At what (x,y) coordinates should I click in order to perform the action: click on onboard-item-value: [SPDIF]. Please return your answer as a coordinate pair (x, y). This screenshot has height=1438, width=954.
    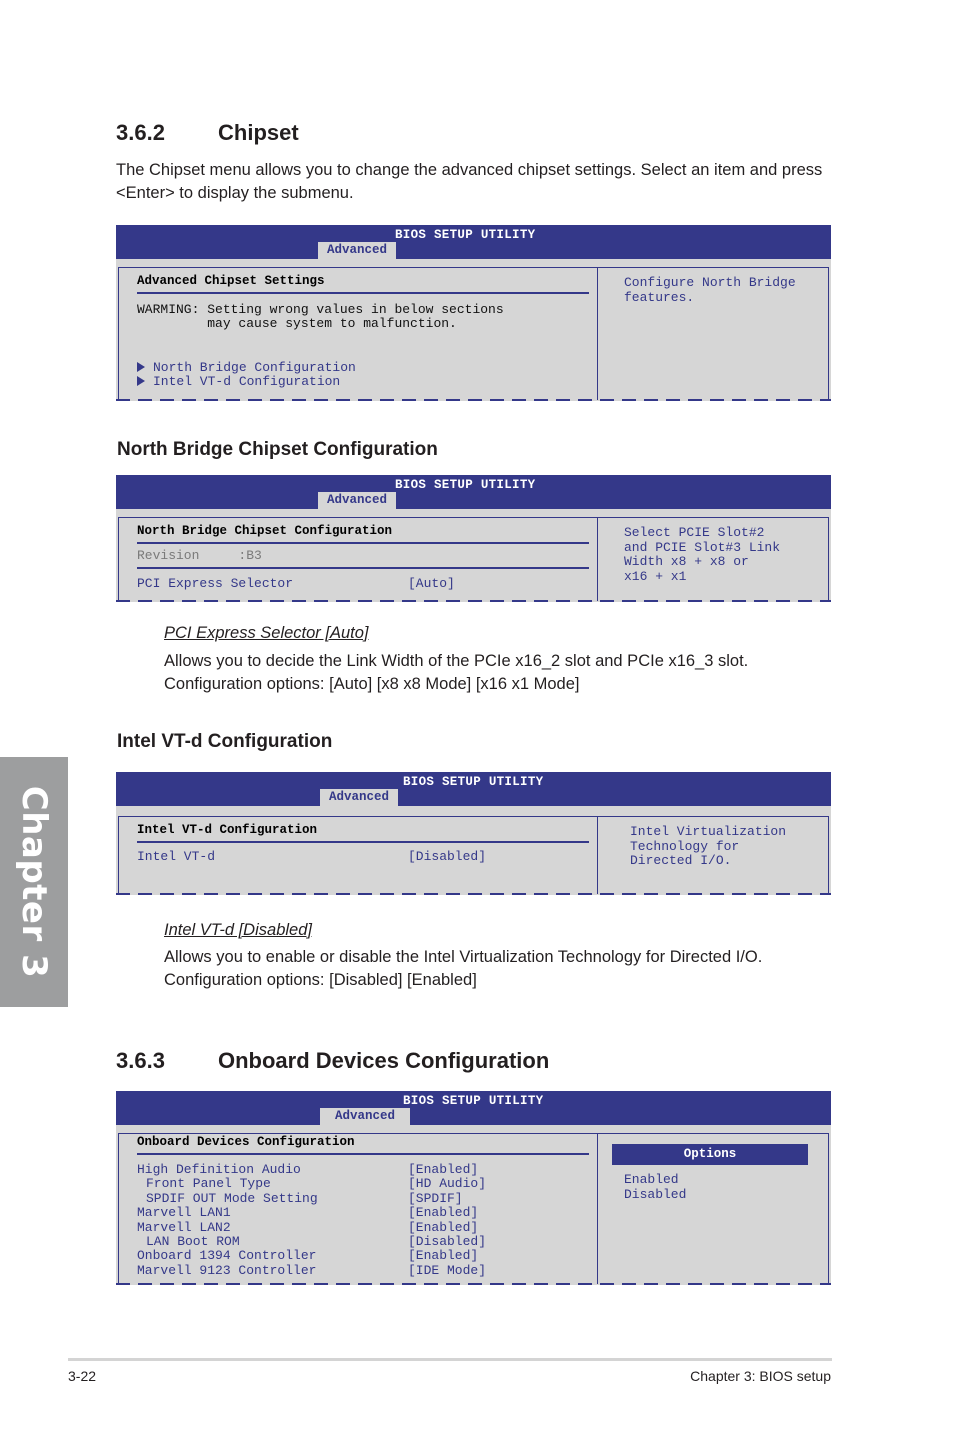
    Looking at the image, I should click on (435, 1198).